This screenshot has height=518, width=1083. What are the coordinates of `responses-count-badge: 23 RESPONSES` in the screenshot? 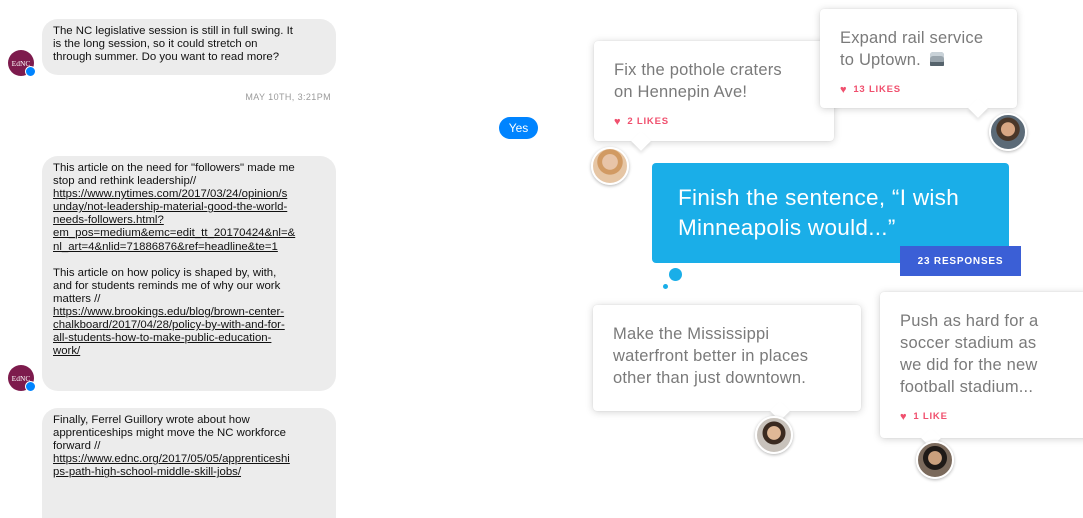 It's located at (960, 261).